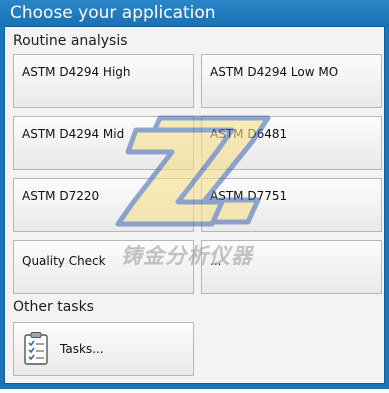  What do you see at coordinates (113, 13) in the screenshot?
I see `window-title: Choose your application` at bounding box center [113, 13].